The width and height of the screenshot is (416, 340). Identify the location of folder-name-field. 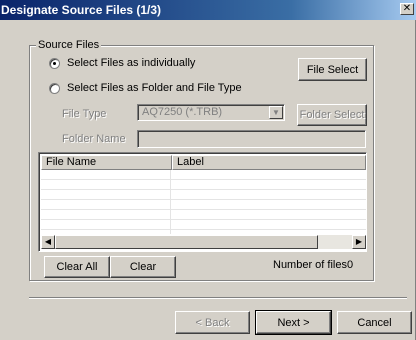
(251, 139).